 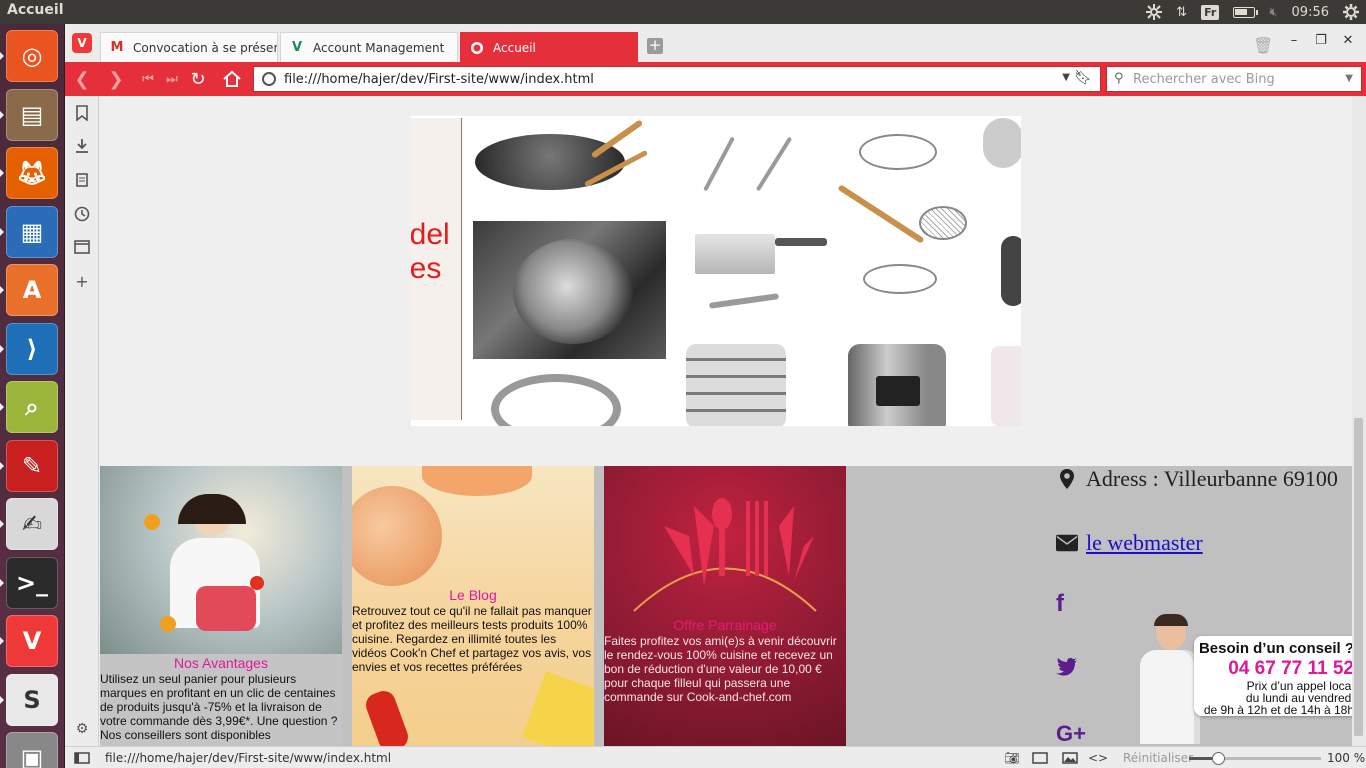 What do you see at coordinates (1358, 577) in the screenshot?
I see `scrollbar-thumb` at bounding box center [1358, 577].